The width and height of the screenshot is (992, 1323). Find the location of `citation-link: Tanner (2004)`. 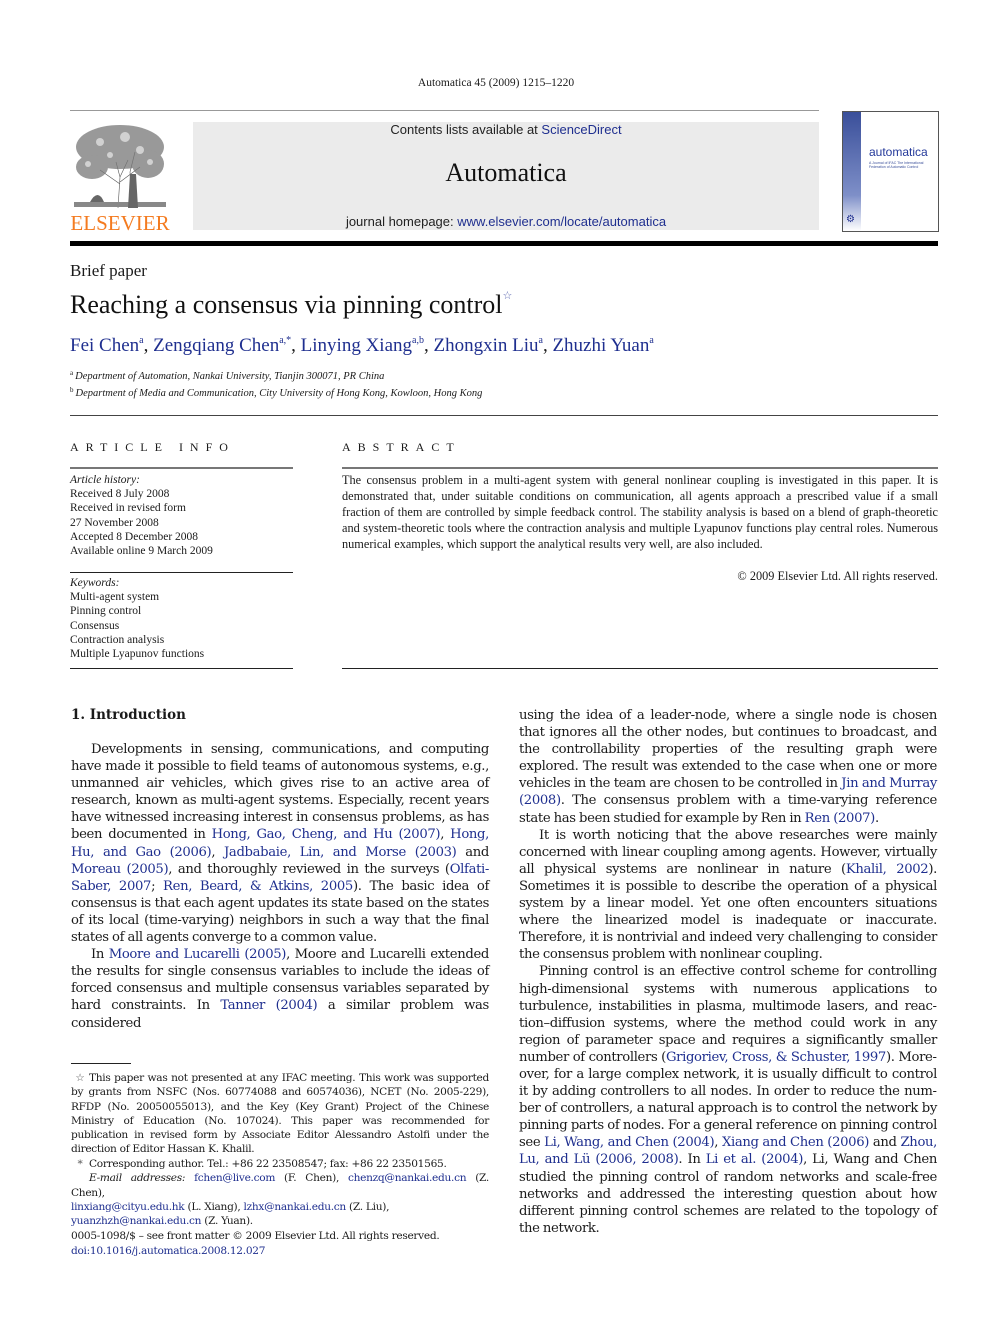

citation-link: Tanner (2004) is located at coordinates (268, 1005).